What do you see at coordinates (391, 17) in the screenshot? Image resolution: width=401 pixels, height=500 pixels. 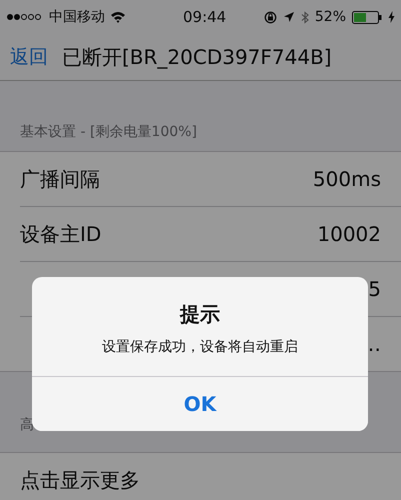 I see `charging-icon` at bounding box center [391, 17].